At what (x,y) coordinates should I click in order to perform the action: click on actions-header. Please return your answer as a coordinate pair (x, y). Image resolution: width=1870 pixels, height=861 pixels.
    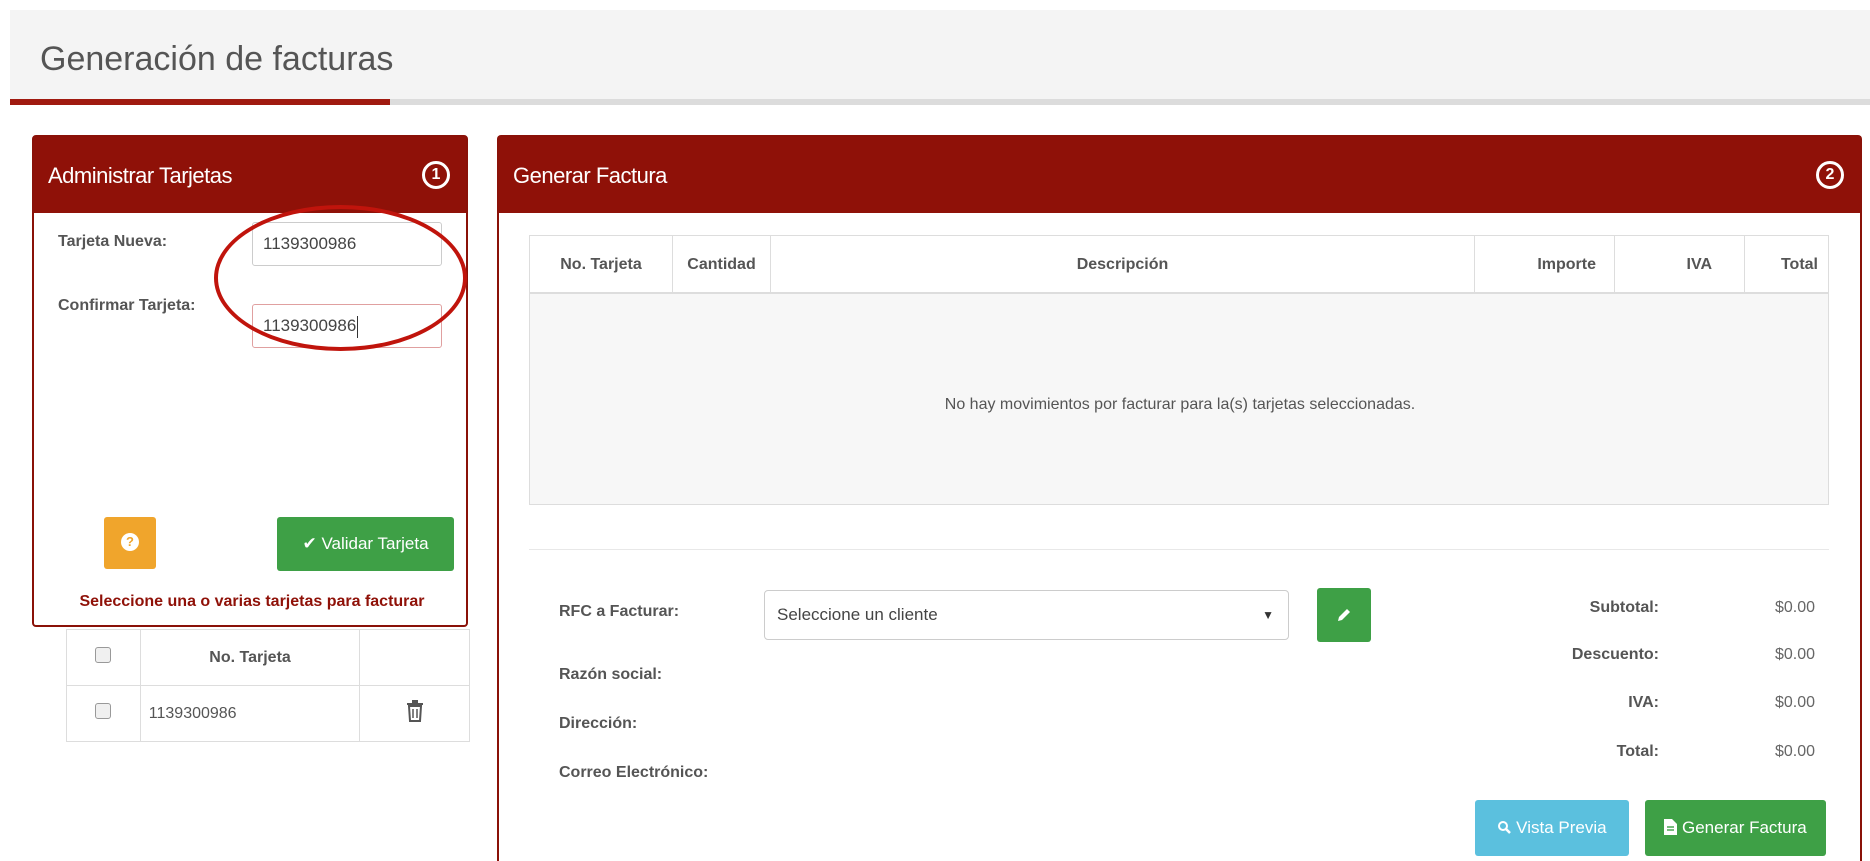
    Looking at the image, I should click on (414, 657).